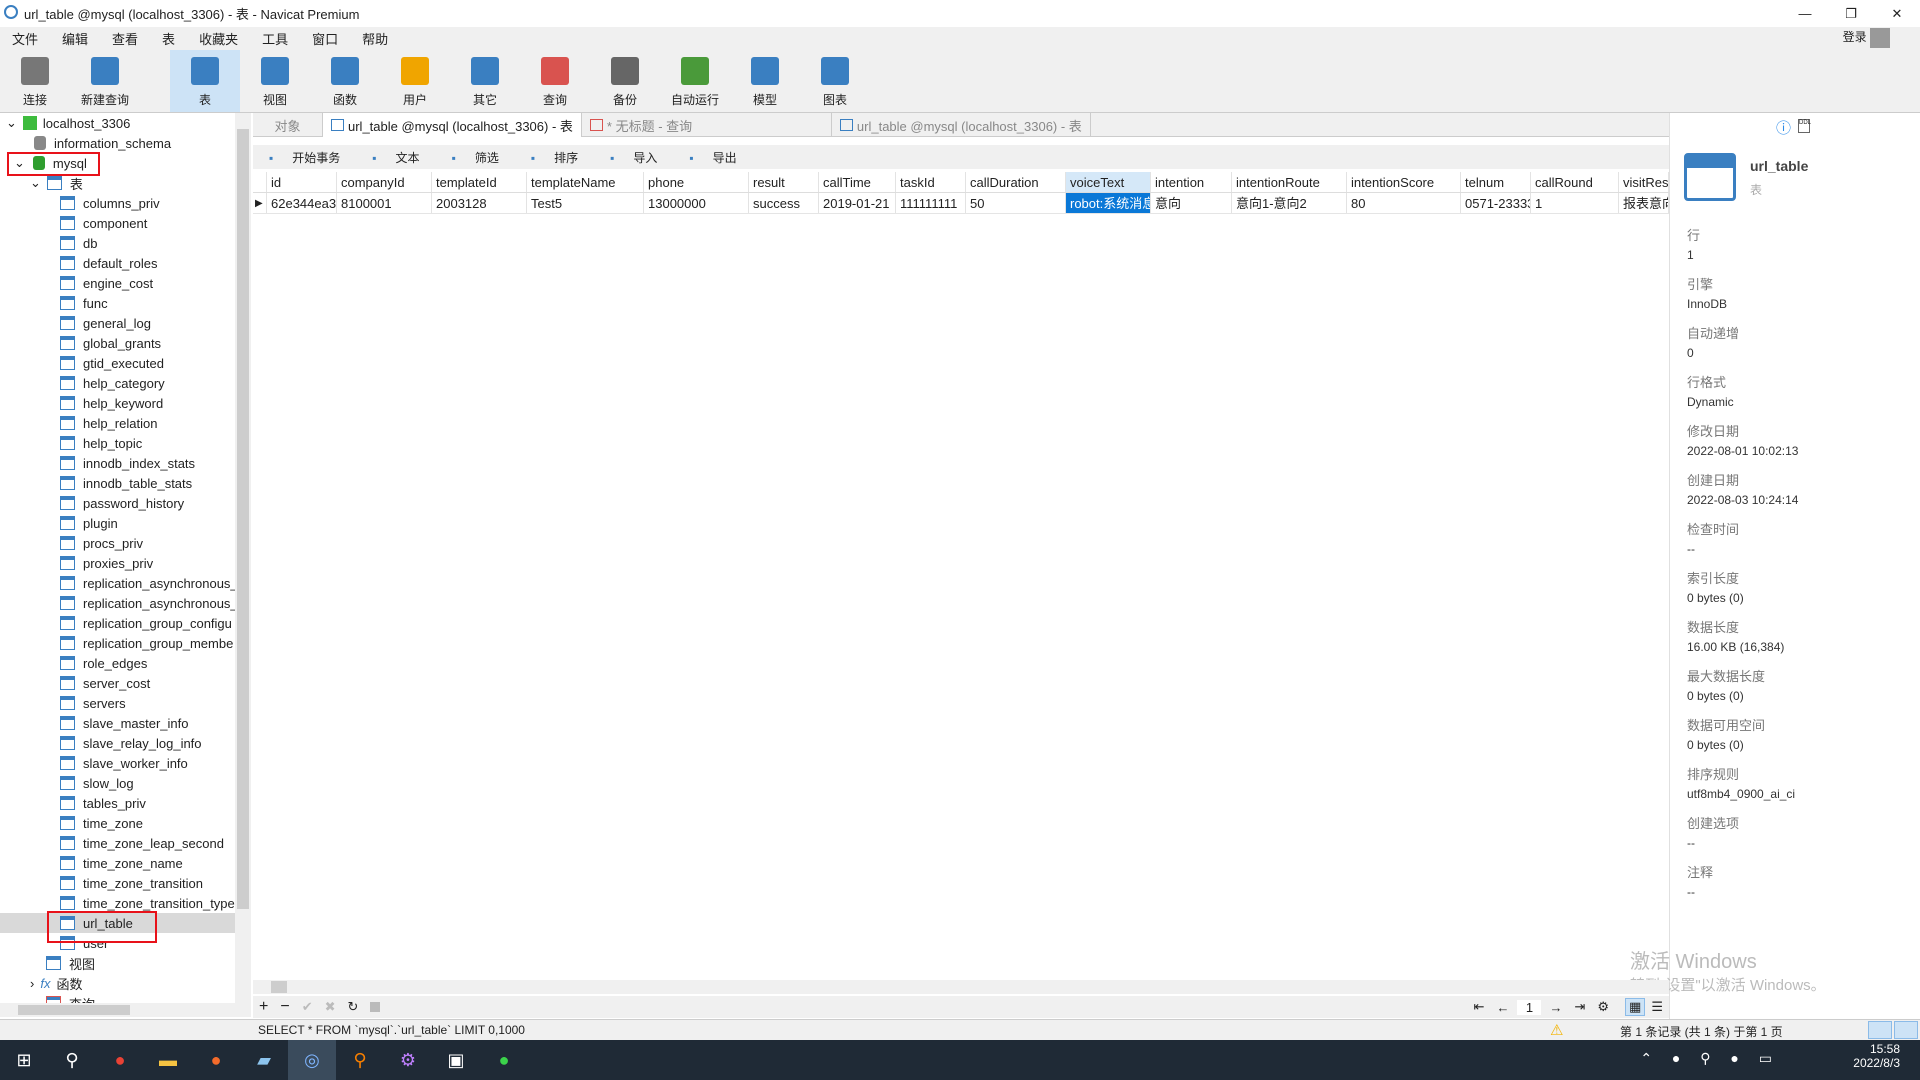 The height and width of the screenshot is (1080, 1920). I want to click on left-panel-toggle, so click(1880, 1030).